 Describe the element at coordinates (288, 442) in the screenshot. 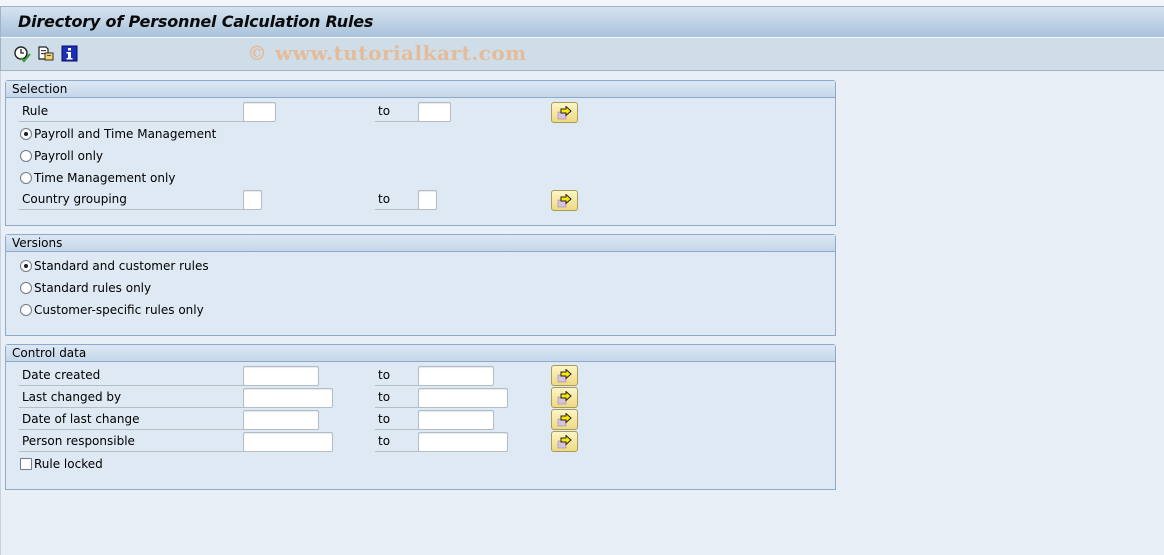

I see `person-responsible-from-input` at that location.